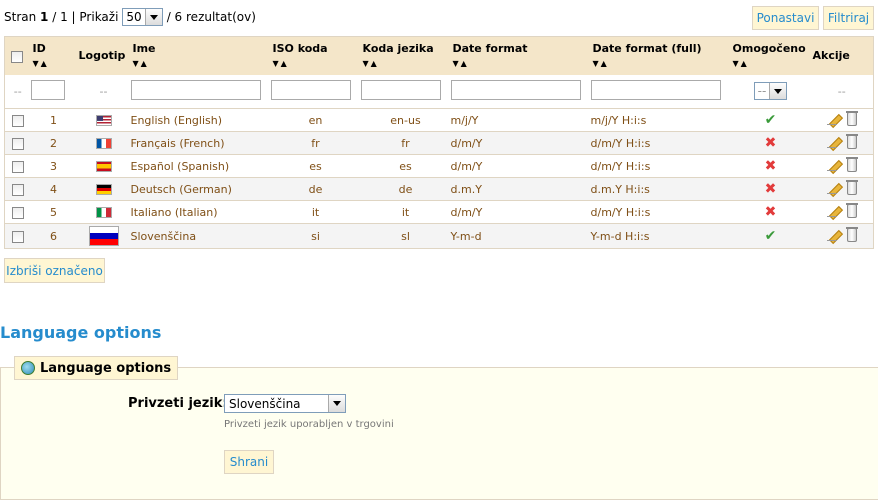 Image resolution: width=878 pixels, height=503 pixels. I want to click on cell-code: sl, so click(405, 236).